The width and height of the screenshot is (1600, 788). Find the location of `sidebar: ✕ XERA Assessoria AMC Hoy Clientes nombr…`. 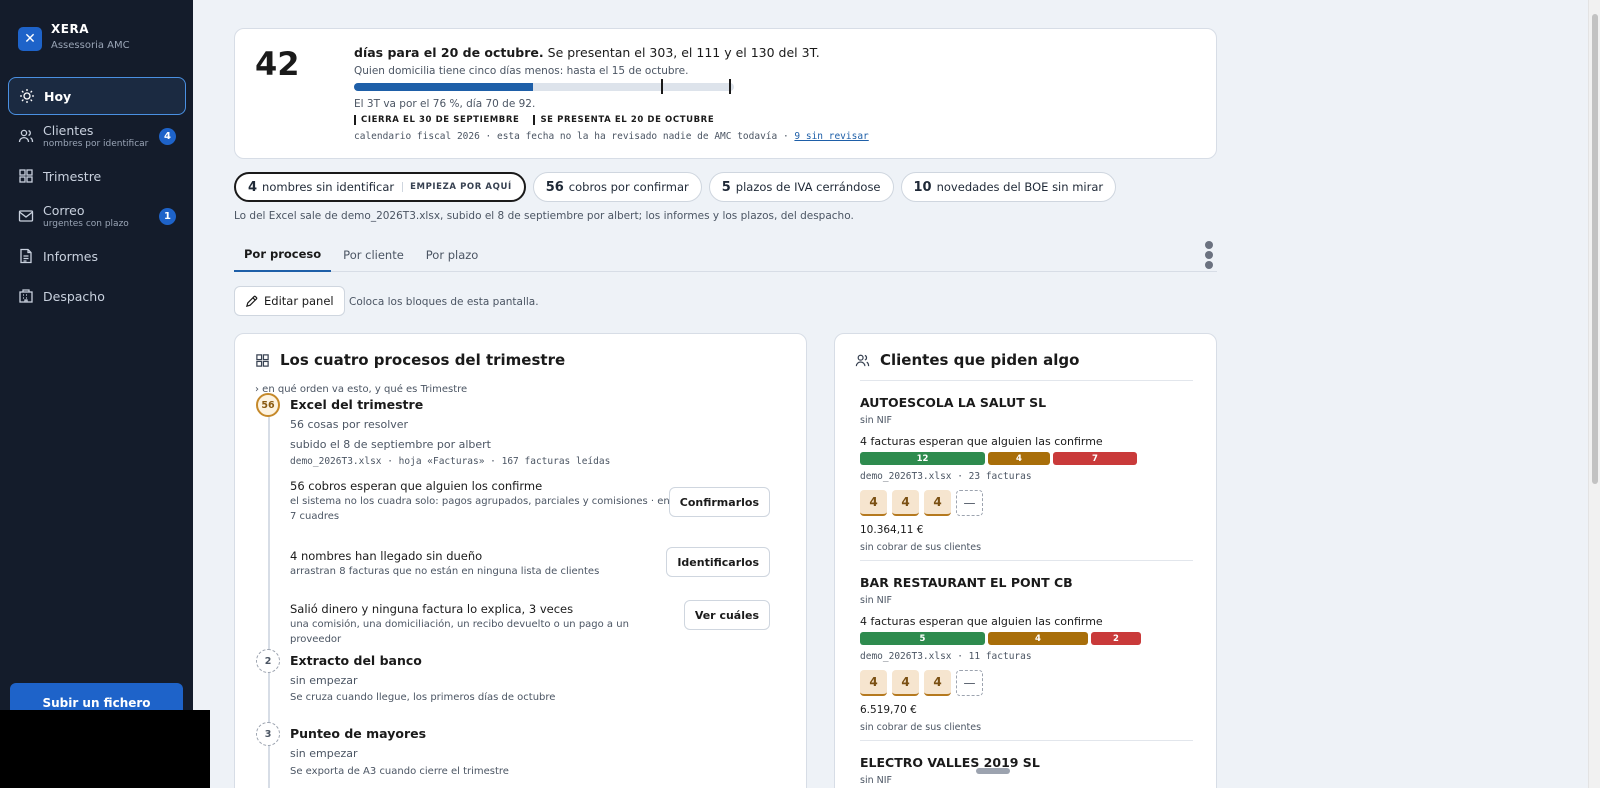

sidebar: ✕ XERA Assessoria AMC Hoy Clientes nombr… is located at coordinates (96, 394).